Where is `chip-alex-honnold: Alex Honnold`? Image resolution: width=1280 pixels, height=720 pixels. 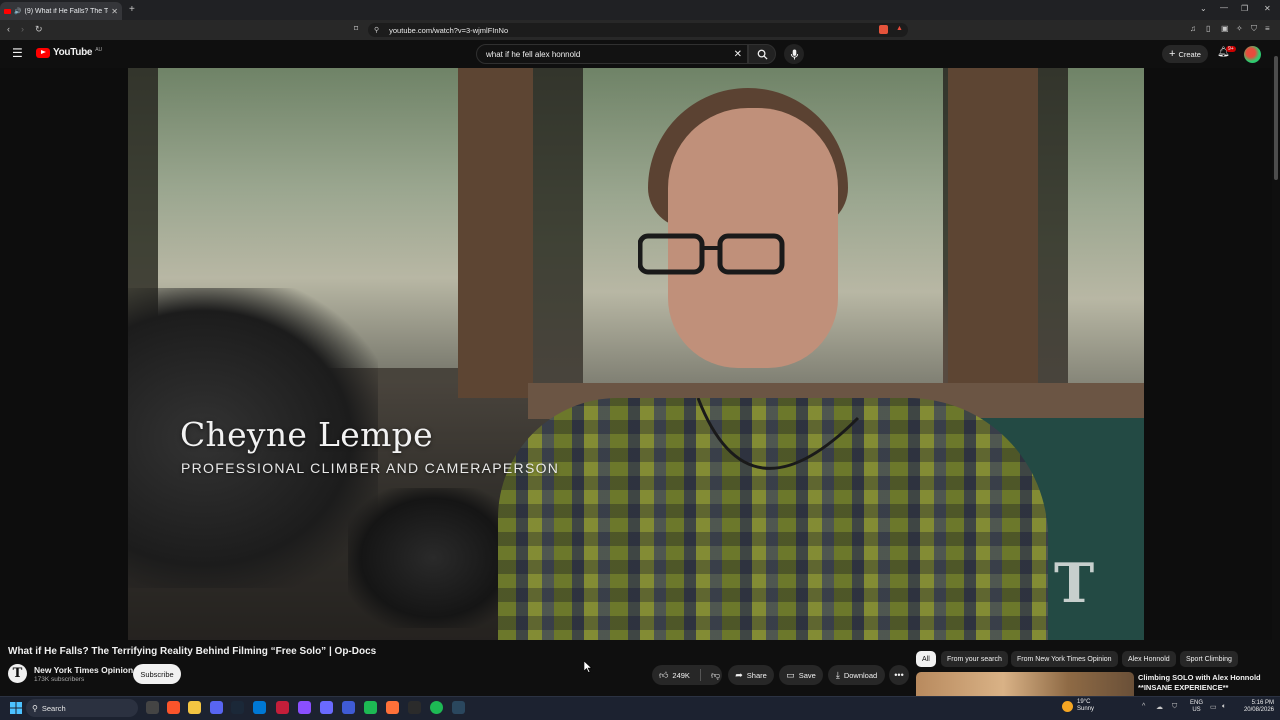
chip-alex-honnold: Alex Honnold is located at coordinates (1149, 659).